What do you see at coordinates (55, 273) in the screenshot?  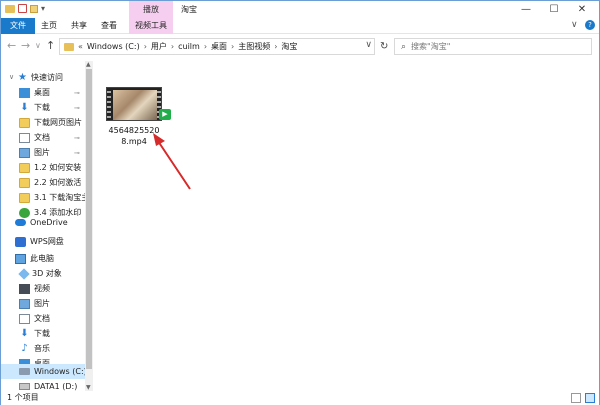 I see `nav-3d-objects: 3D 对象` at bounding box center [55, 273].